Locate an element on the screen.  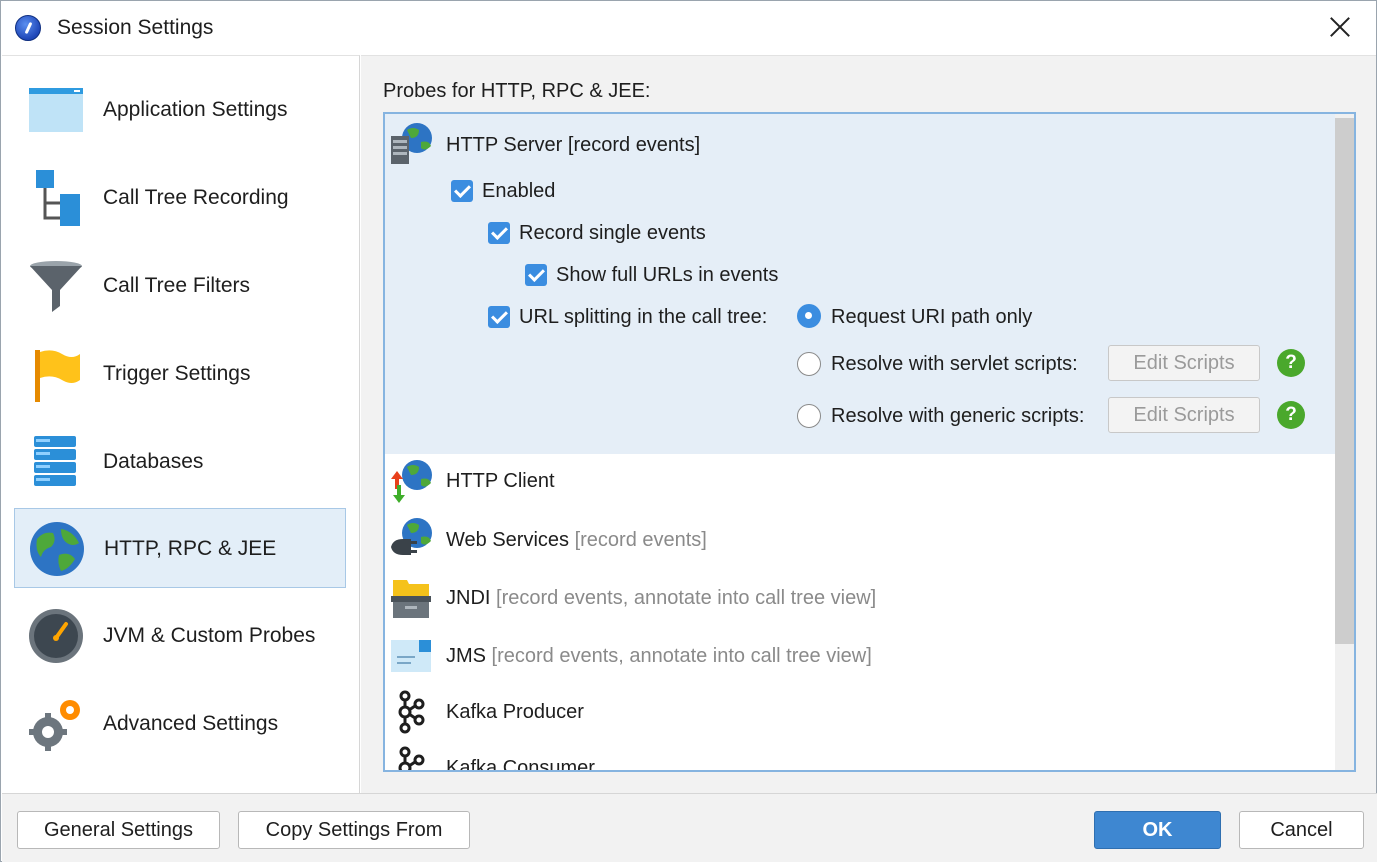
request-uri-label: Request URI path only is located at coordinates (932, 317).